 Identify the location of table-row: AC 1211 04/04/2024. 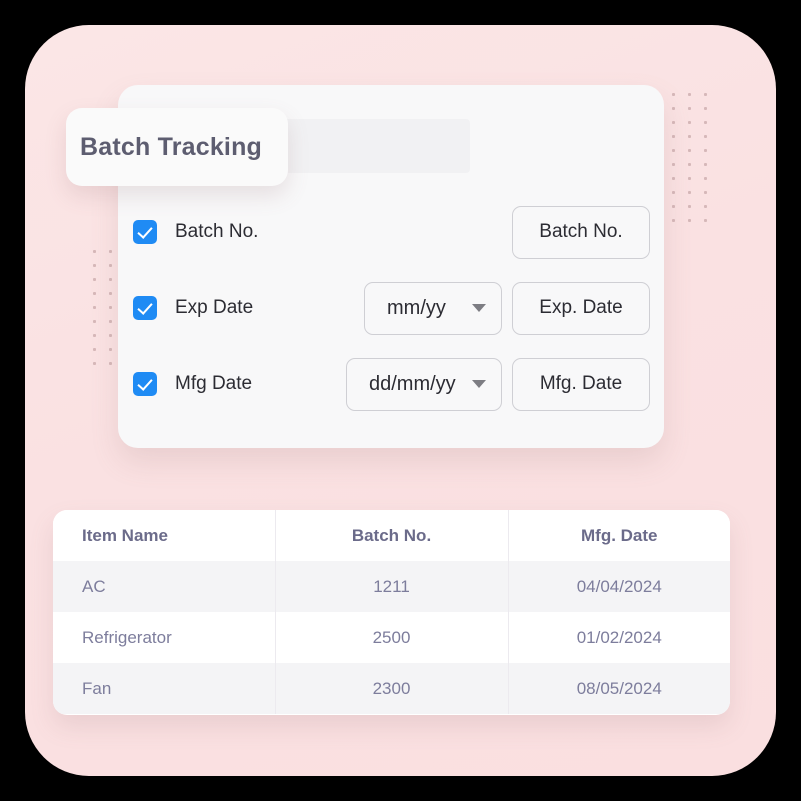
(391, 586).